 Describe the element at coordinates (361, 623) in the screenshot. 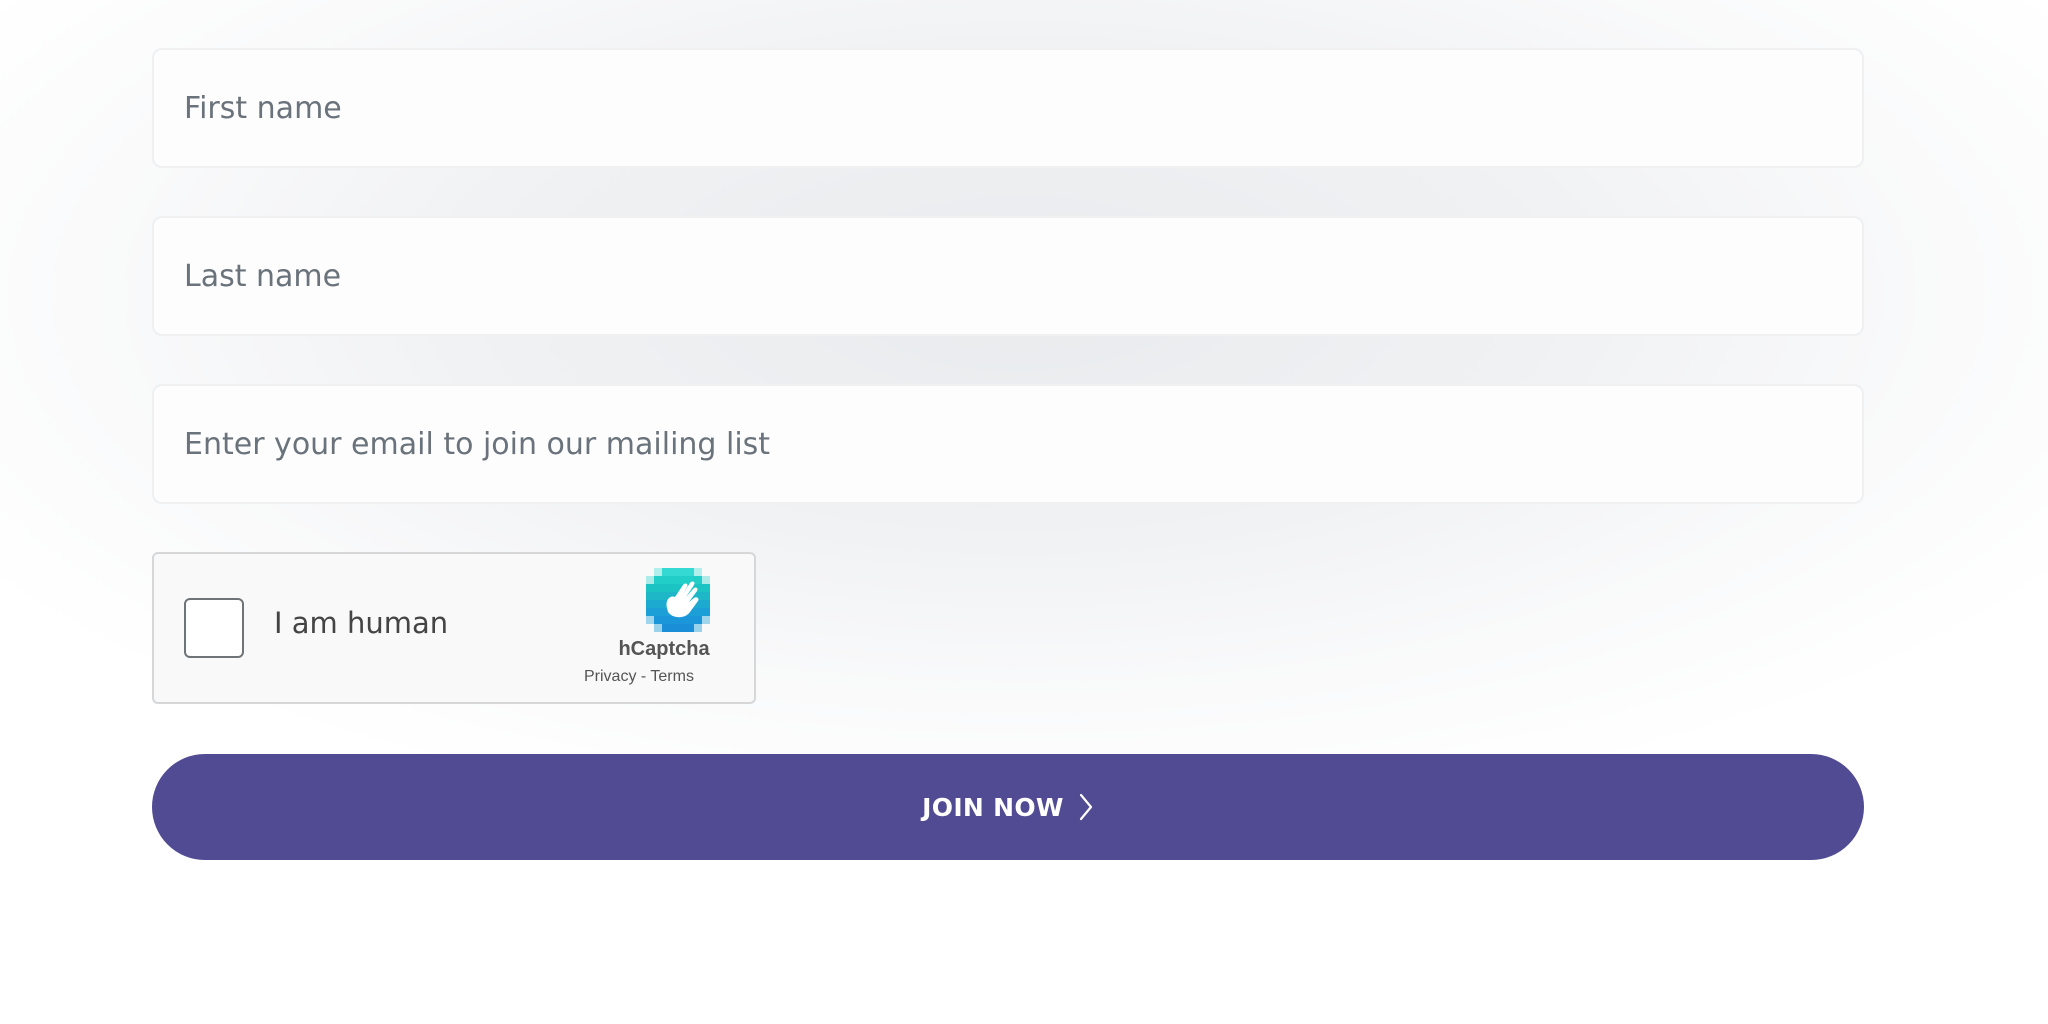

I see `captcha-label: I am human` at that location.